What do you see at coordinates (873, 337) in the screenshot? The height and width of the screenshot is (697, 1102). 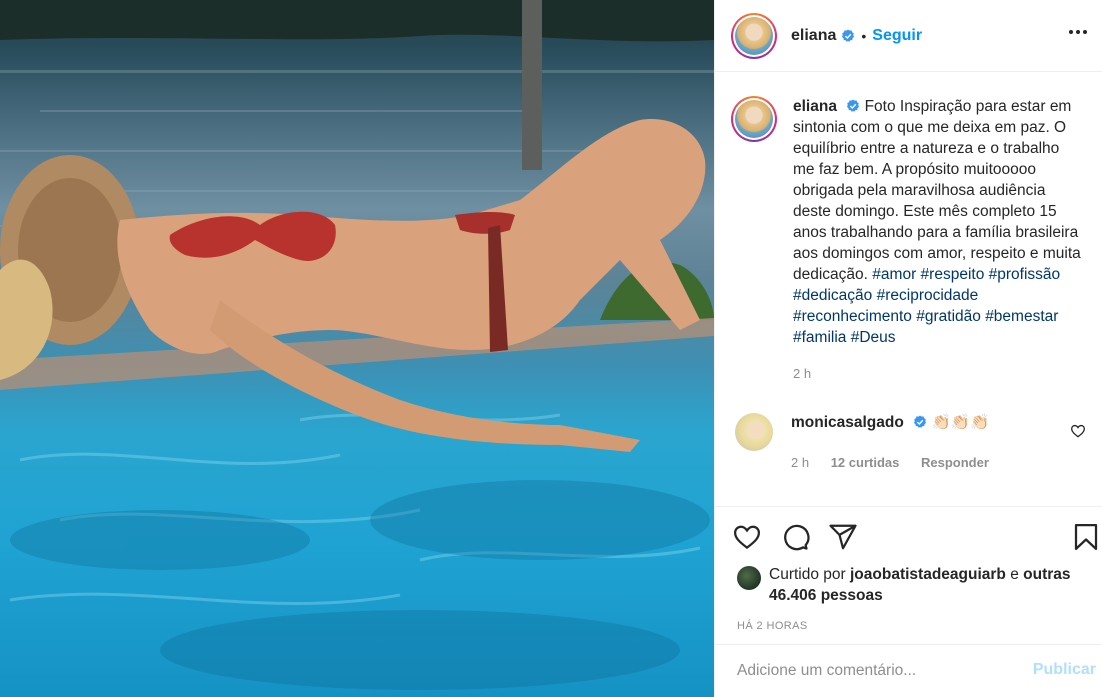 I see `hashtag-link: #Deus` at bounding box center [873, 337].